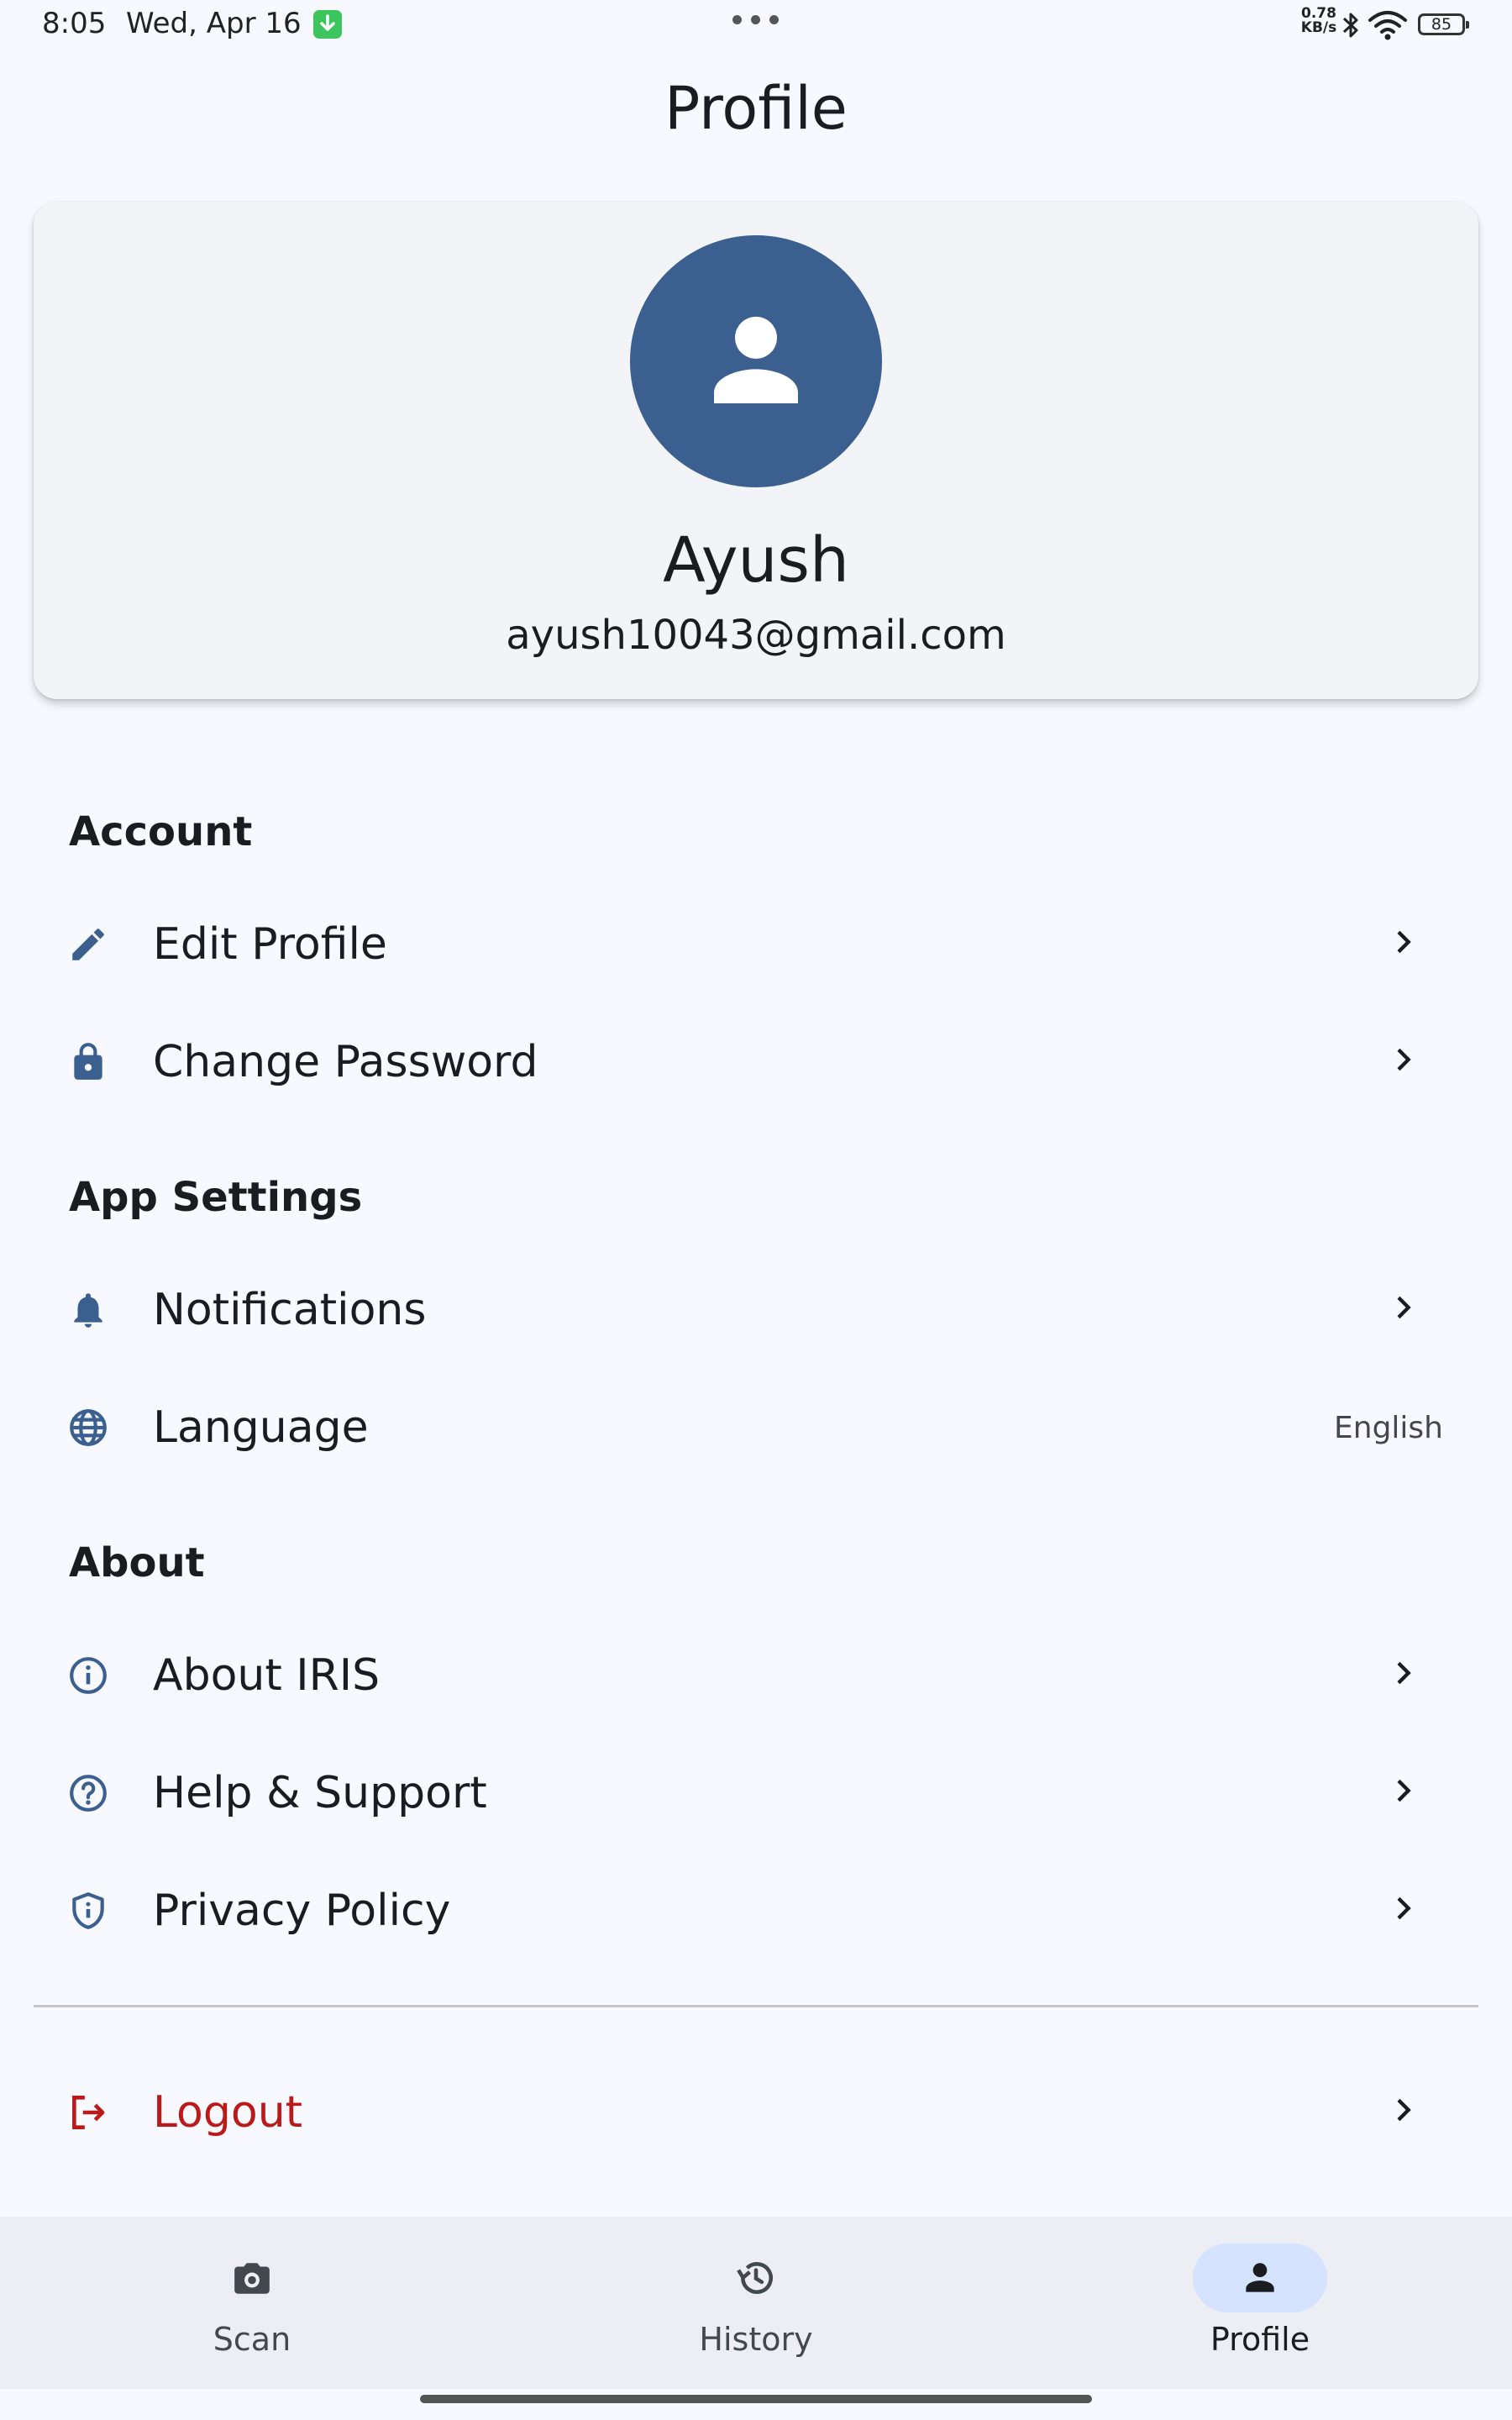  What do you see at coordinates (88, 1794) in the screenshot?
I see `help-icon` at bounding box center [88, 1794].